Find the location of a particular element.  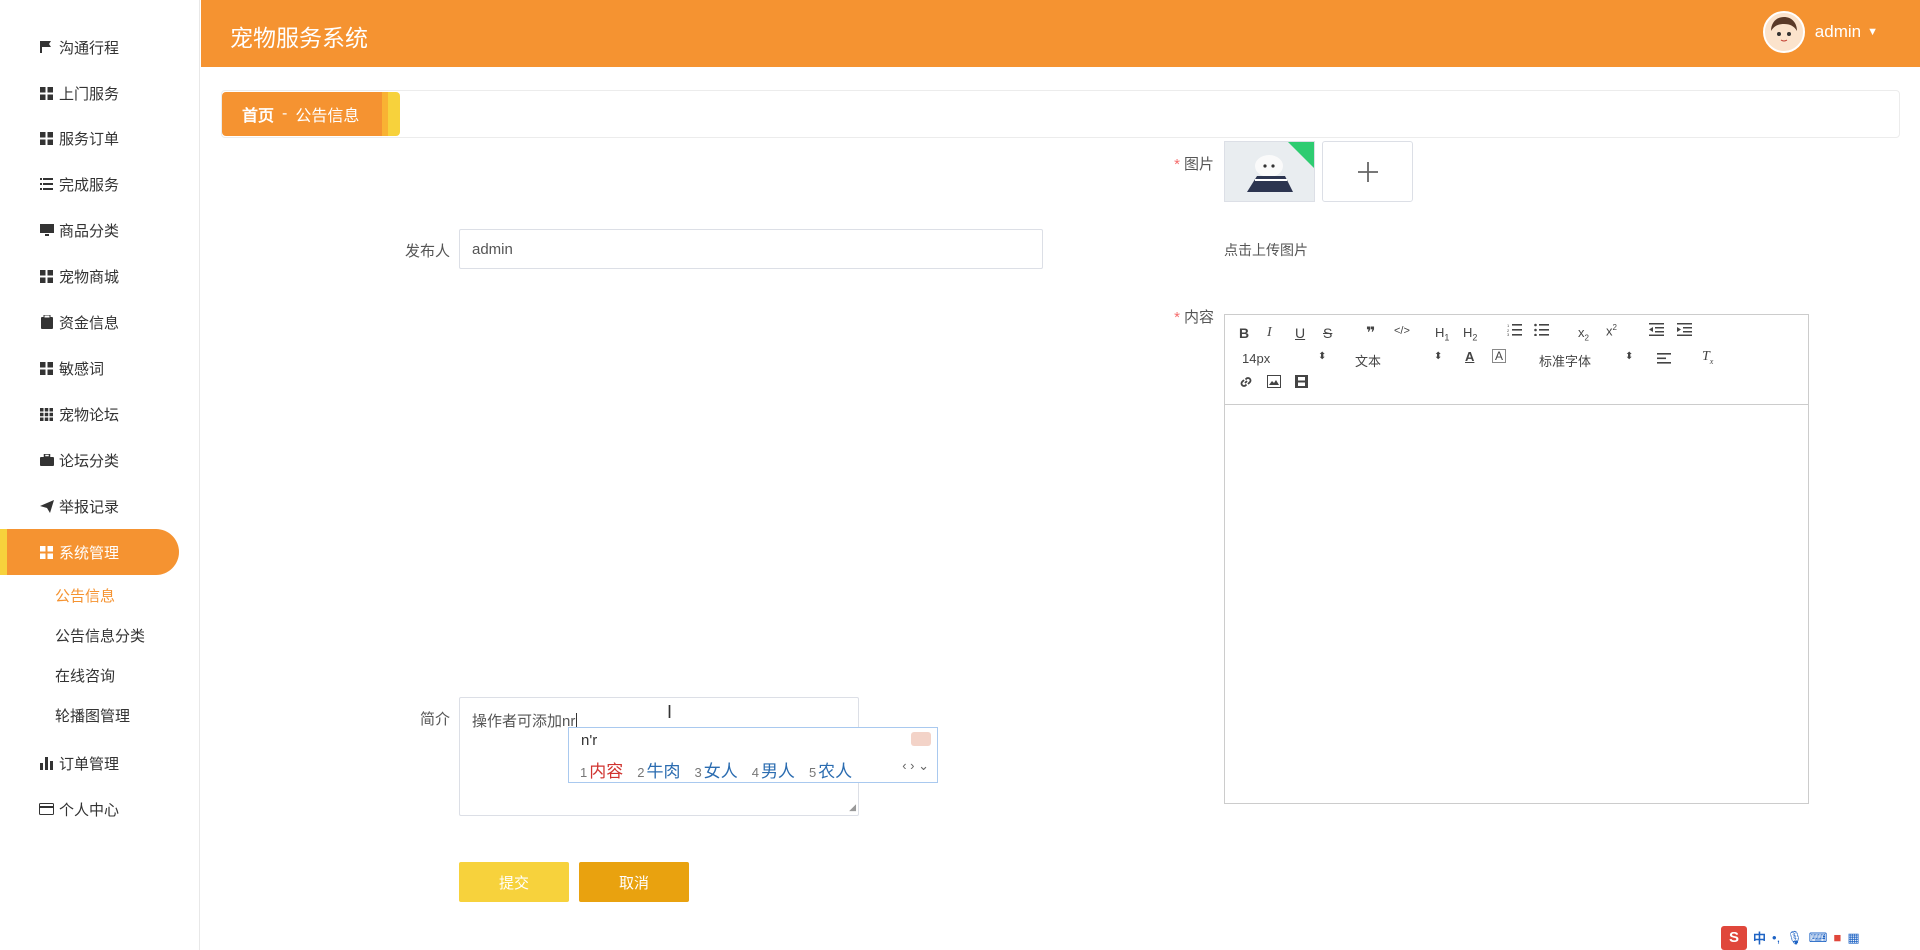

sidebar-item-personal-center: 个人中心 is located at coordinates (89, 809).